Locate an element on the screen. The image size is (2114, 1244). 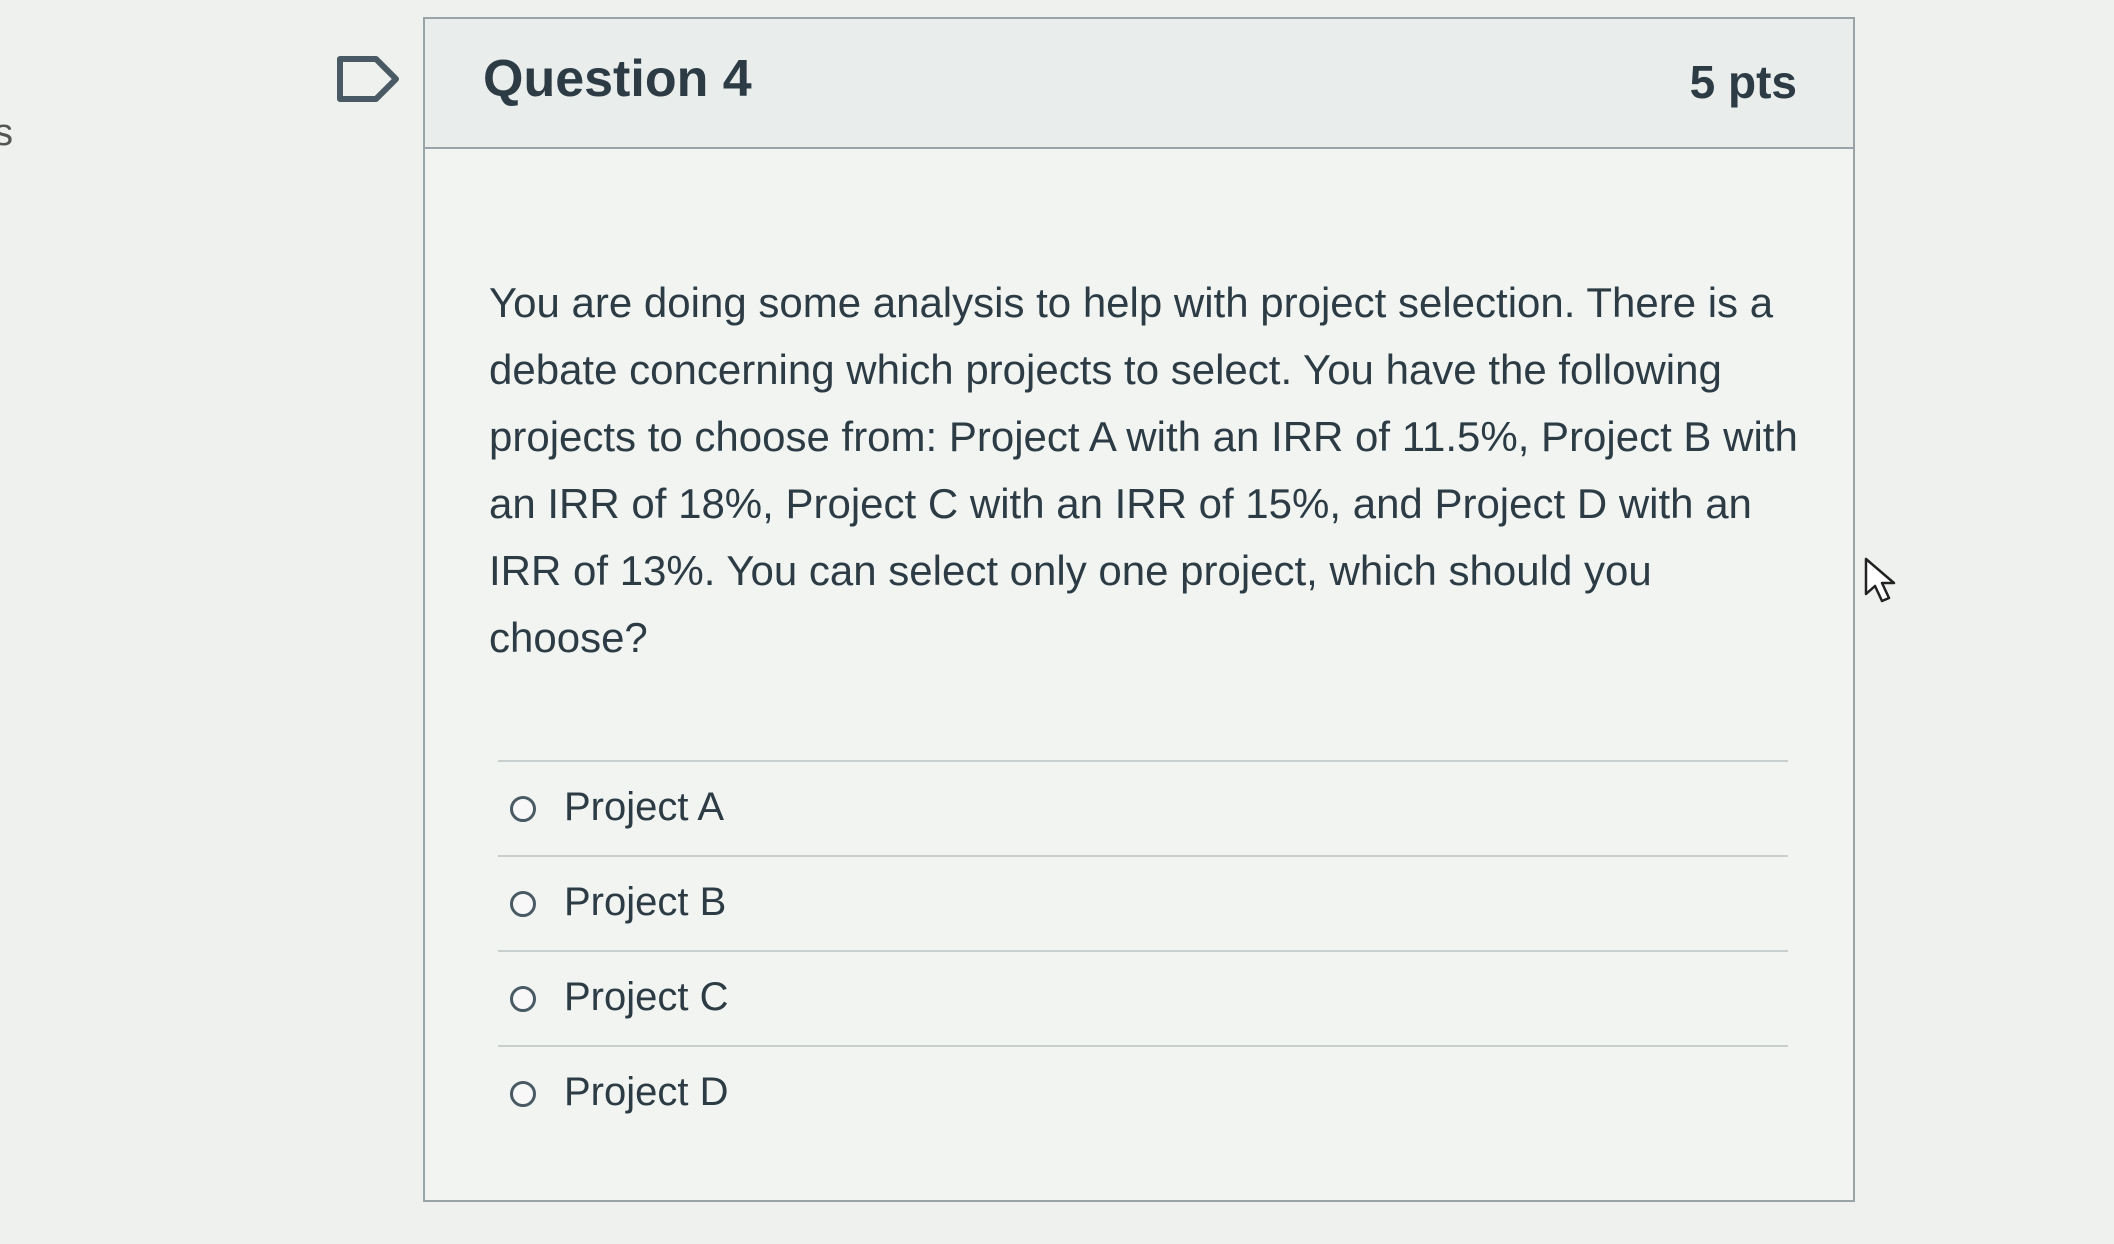
left-edge-text: s is located at coordinates (6, 133).